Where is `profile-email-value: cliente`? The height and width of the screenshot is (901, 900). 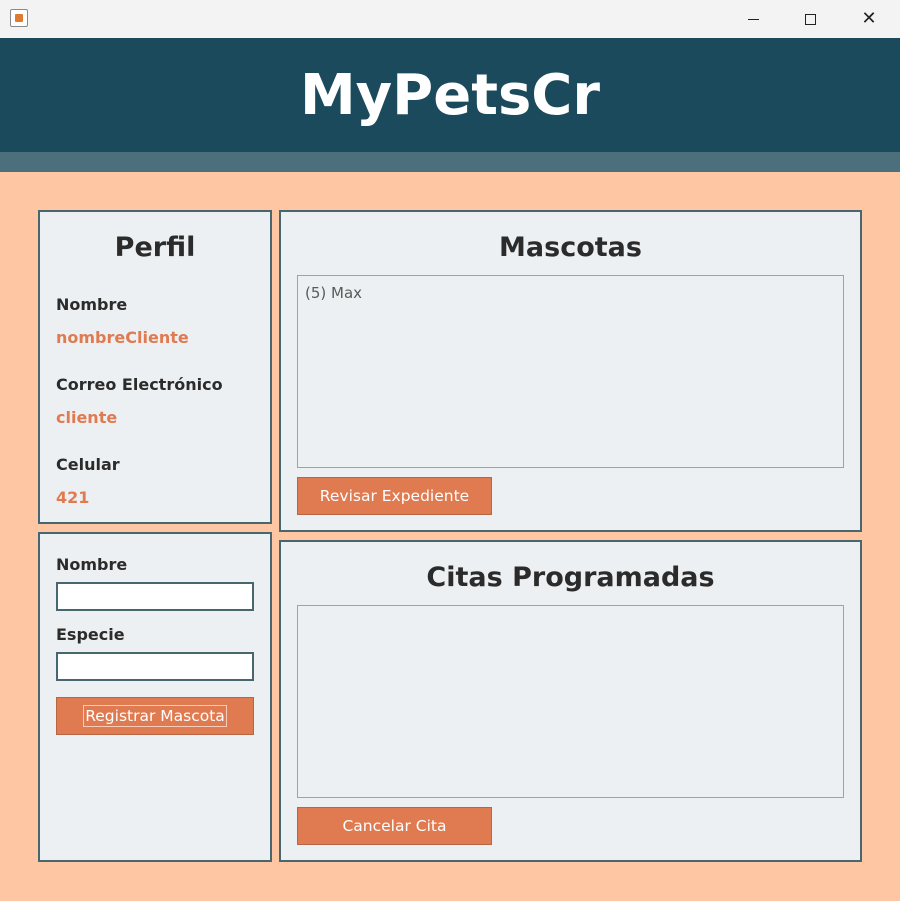 profile-email-value: cliente is located at coordinates (87, 417).